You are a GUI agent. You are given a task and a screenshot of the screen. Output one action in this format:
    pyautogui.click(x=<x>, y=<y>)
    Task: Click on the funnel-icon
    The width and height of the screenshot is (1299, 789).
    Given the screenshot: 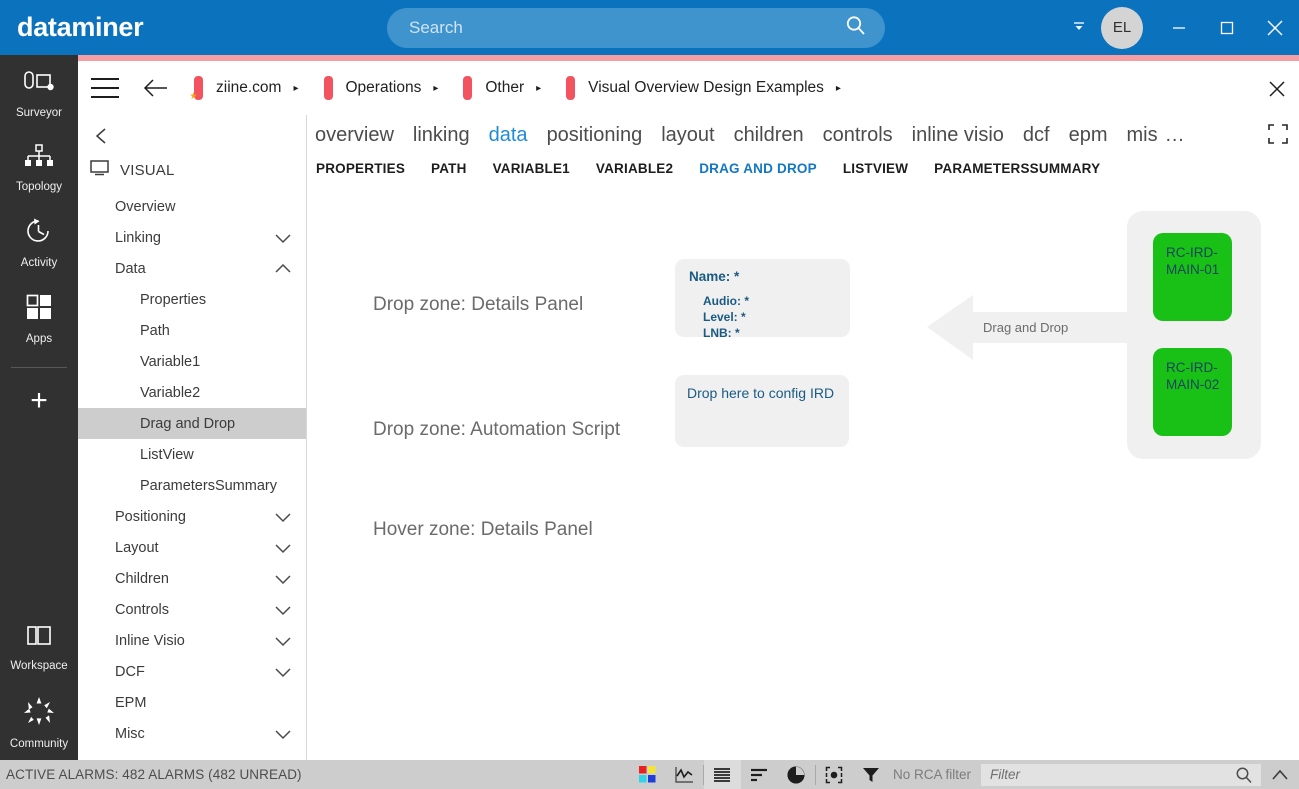 What is the action you would take?
    pyautogui.click(x=871, y=774)
    